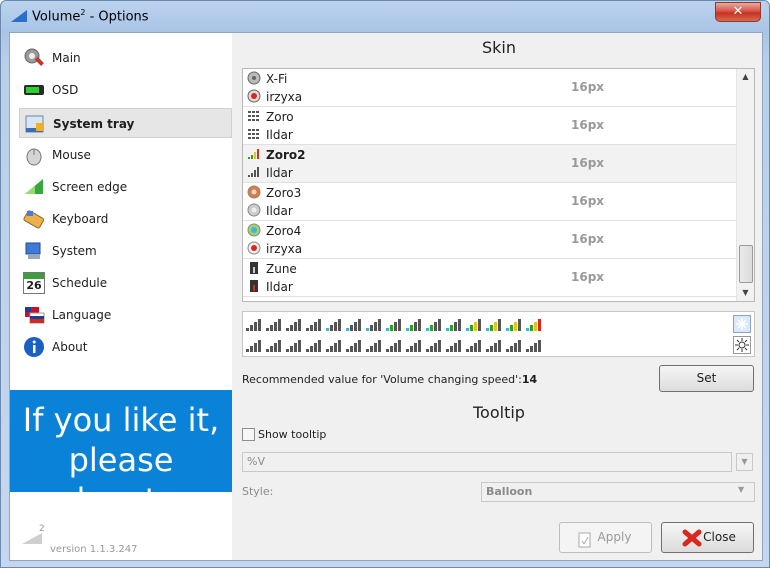  I want to click on sidebar-item-label: System, so click(74, 251).